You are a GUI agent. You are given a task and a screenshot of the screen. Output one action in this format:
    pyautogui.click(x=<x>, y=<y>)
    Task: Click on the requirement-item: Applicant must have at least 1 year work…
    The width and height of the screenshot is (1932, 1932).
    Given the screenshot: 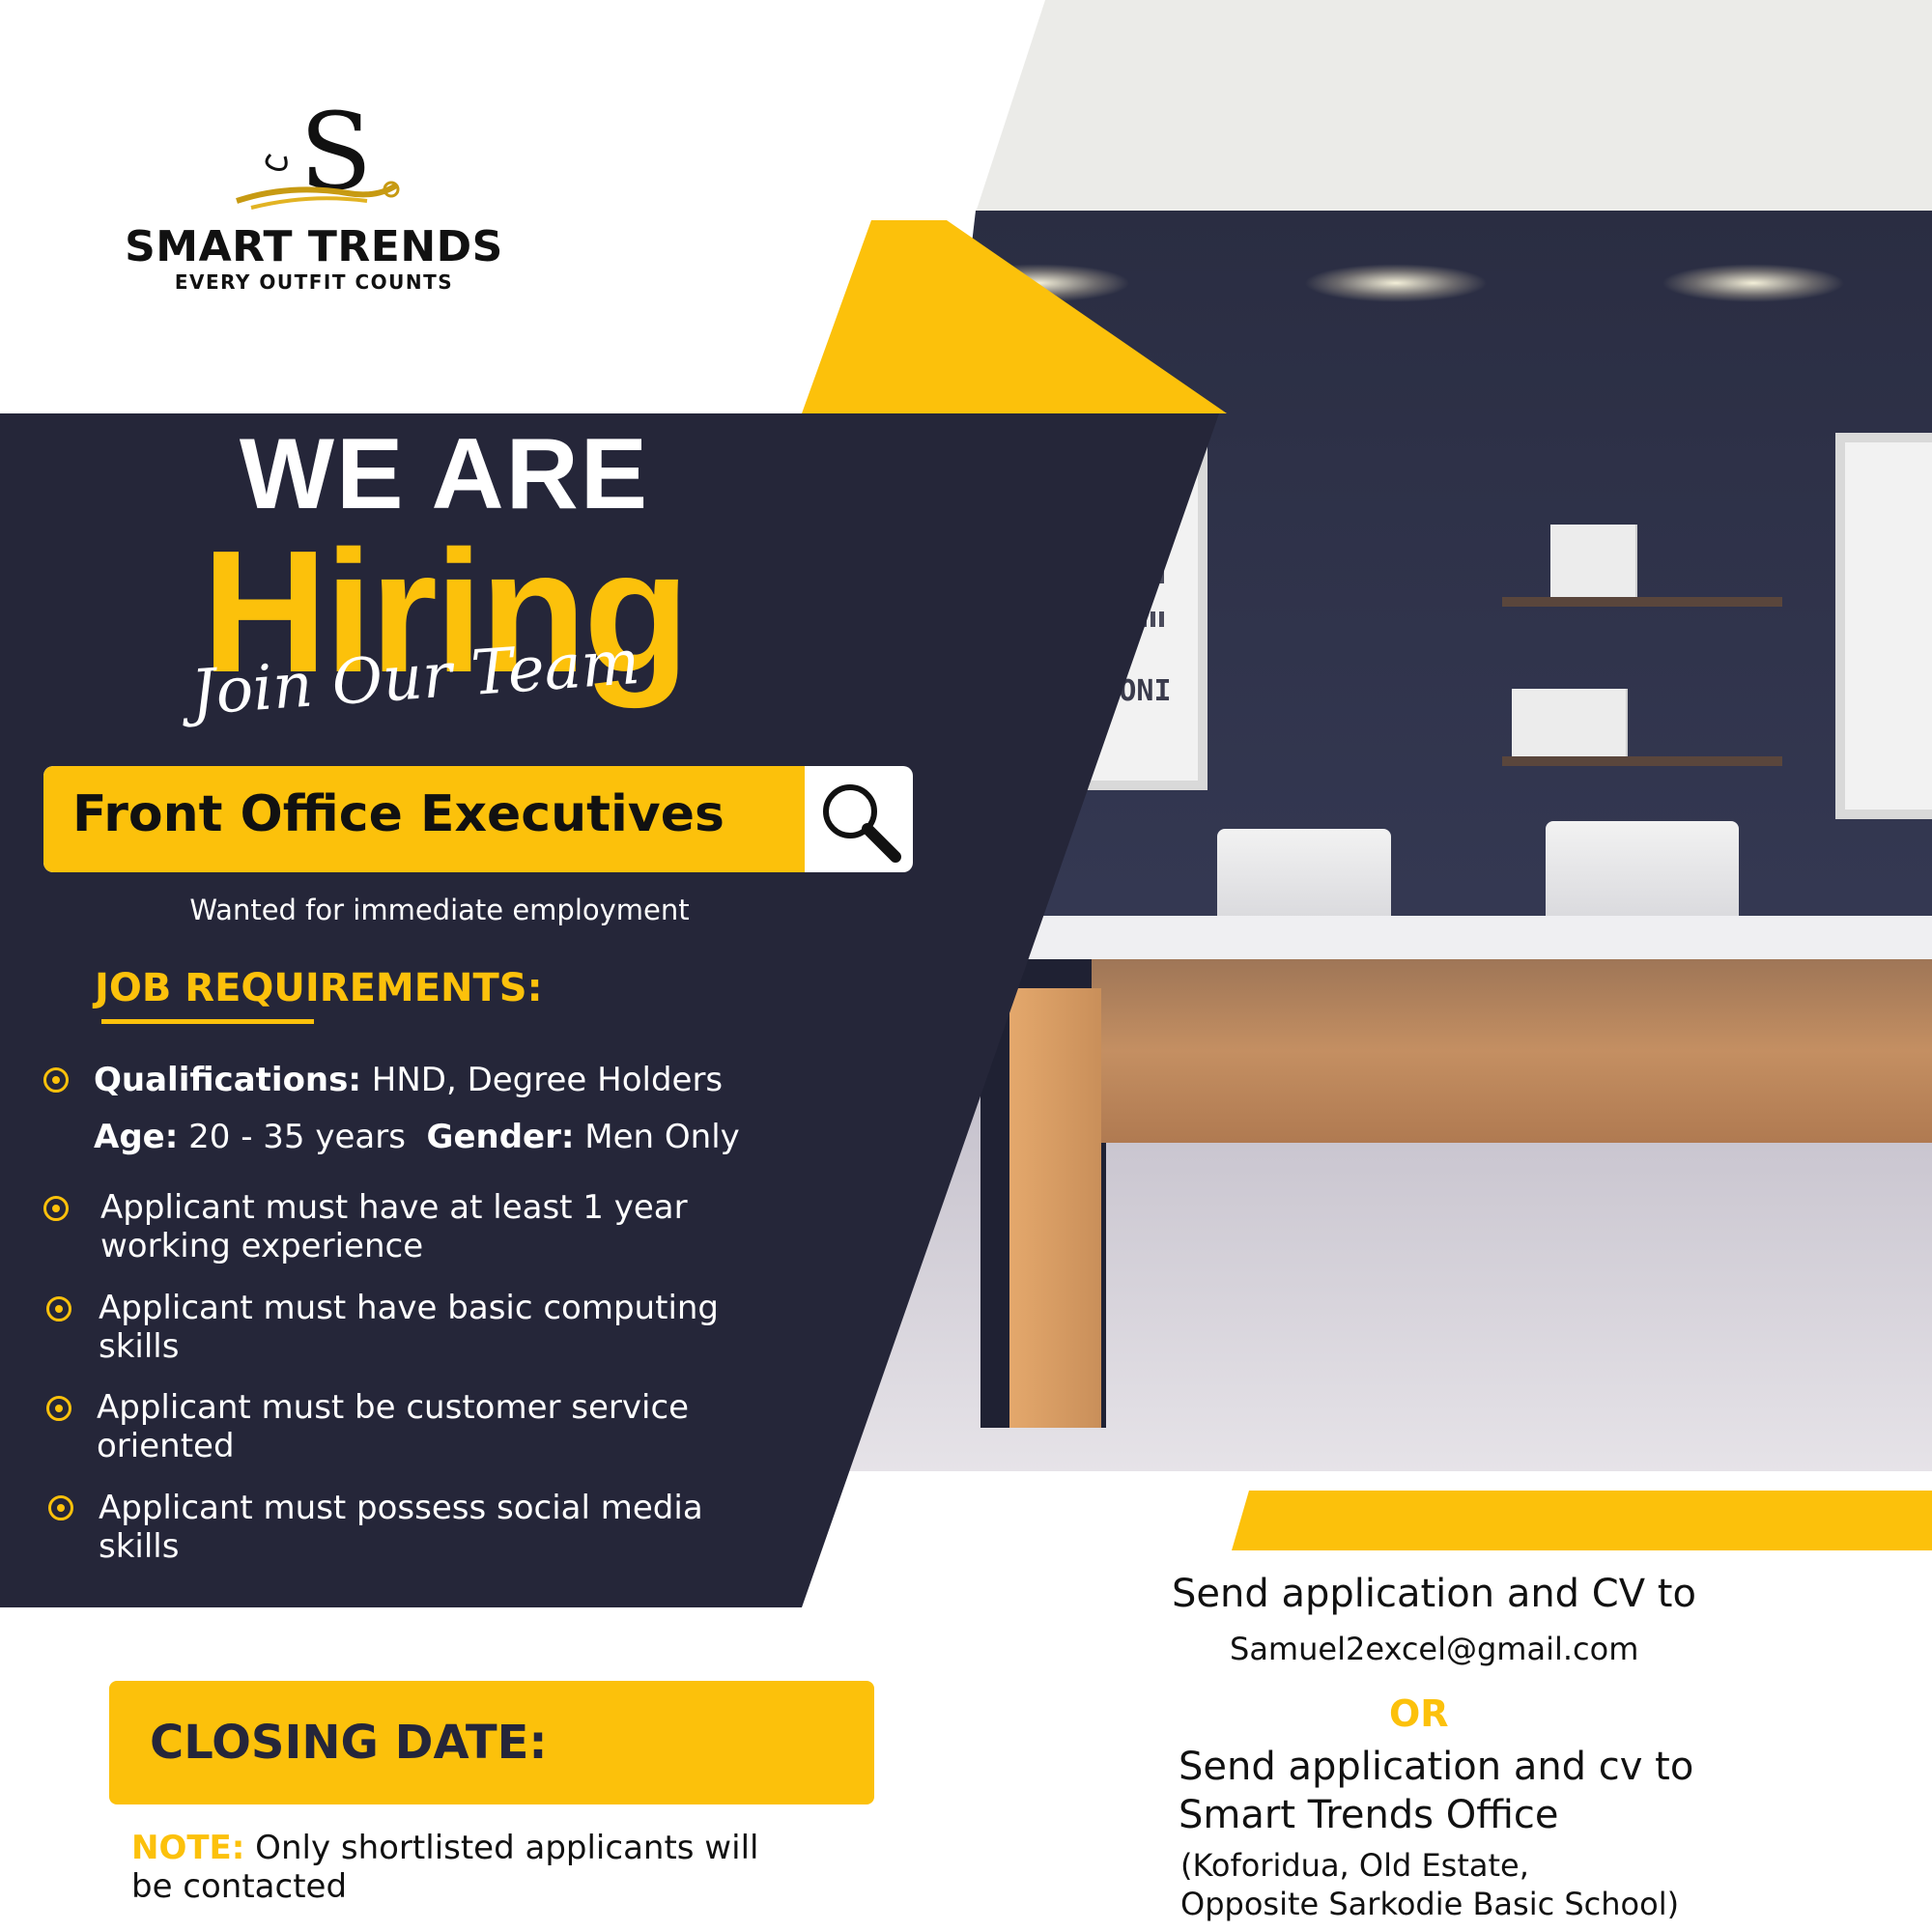 What is the action you would take?
    pyautogui.click(x=394, y=1226)
    